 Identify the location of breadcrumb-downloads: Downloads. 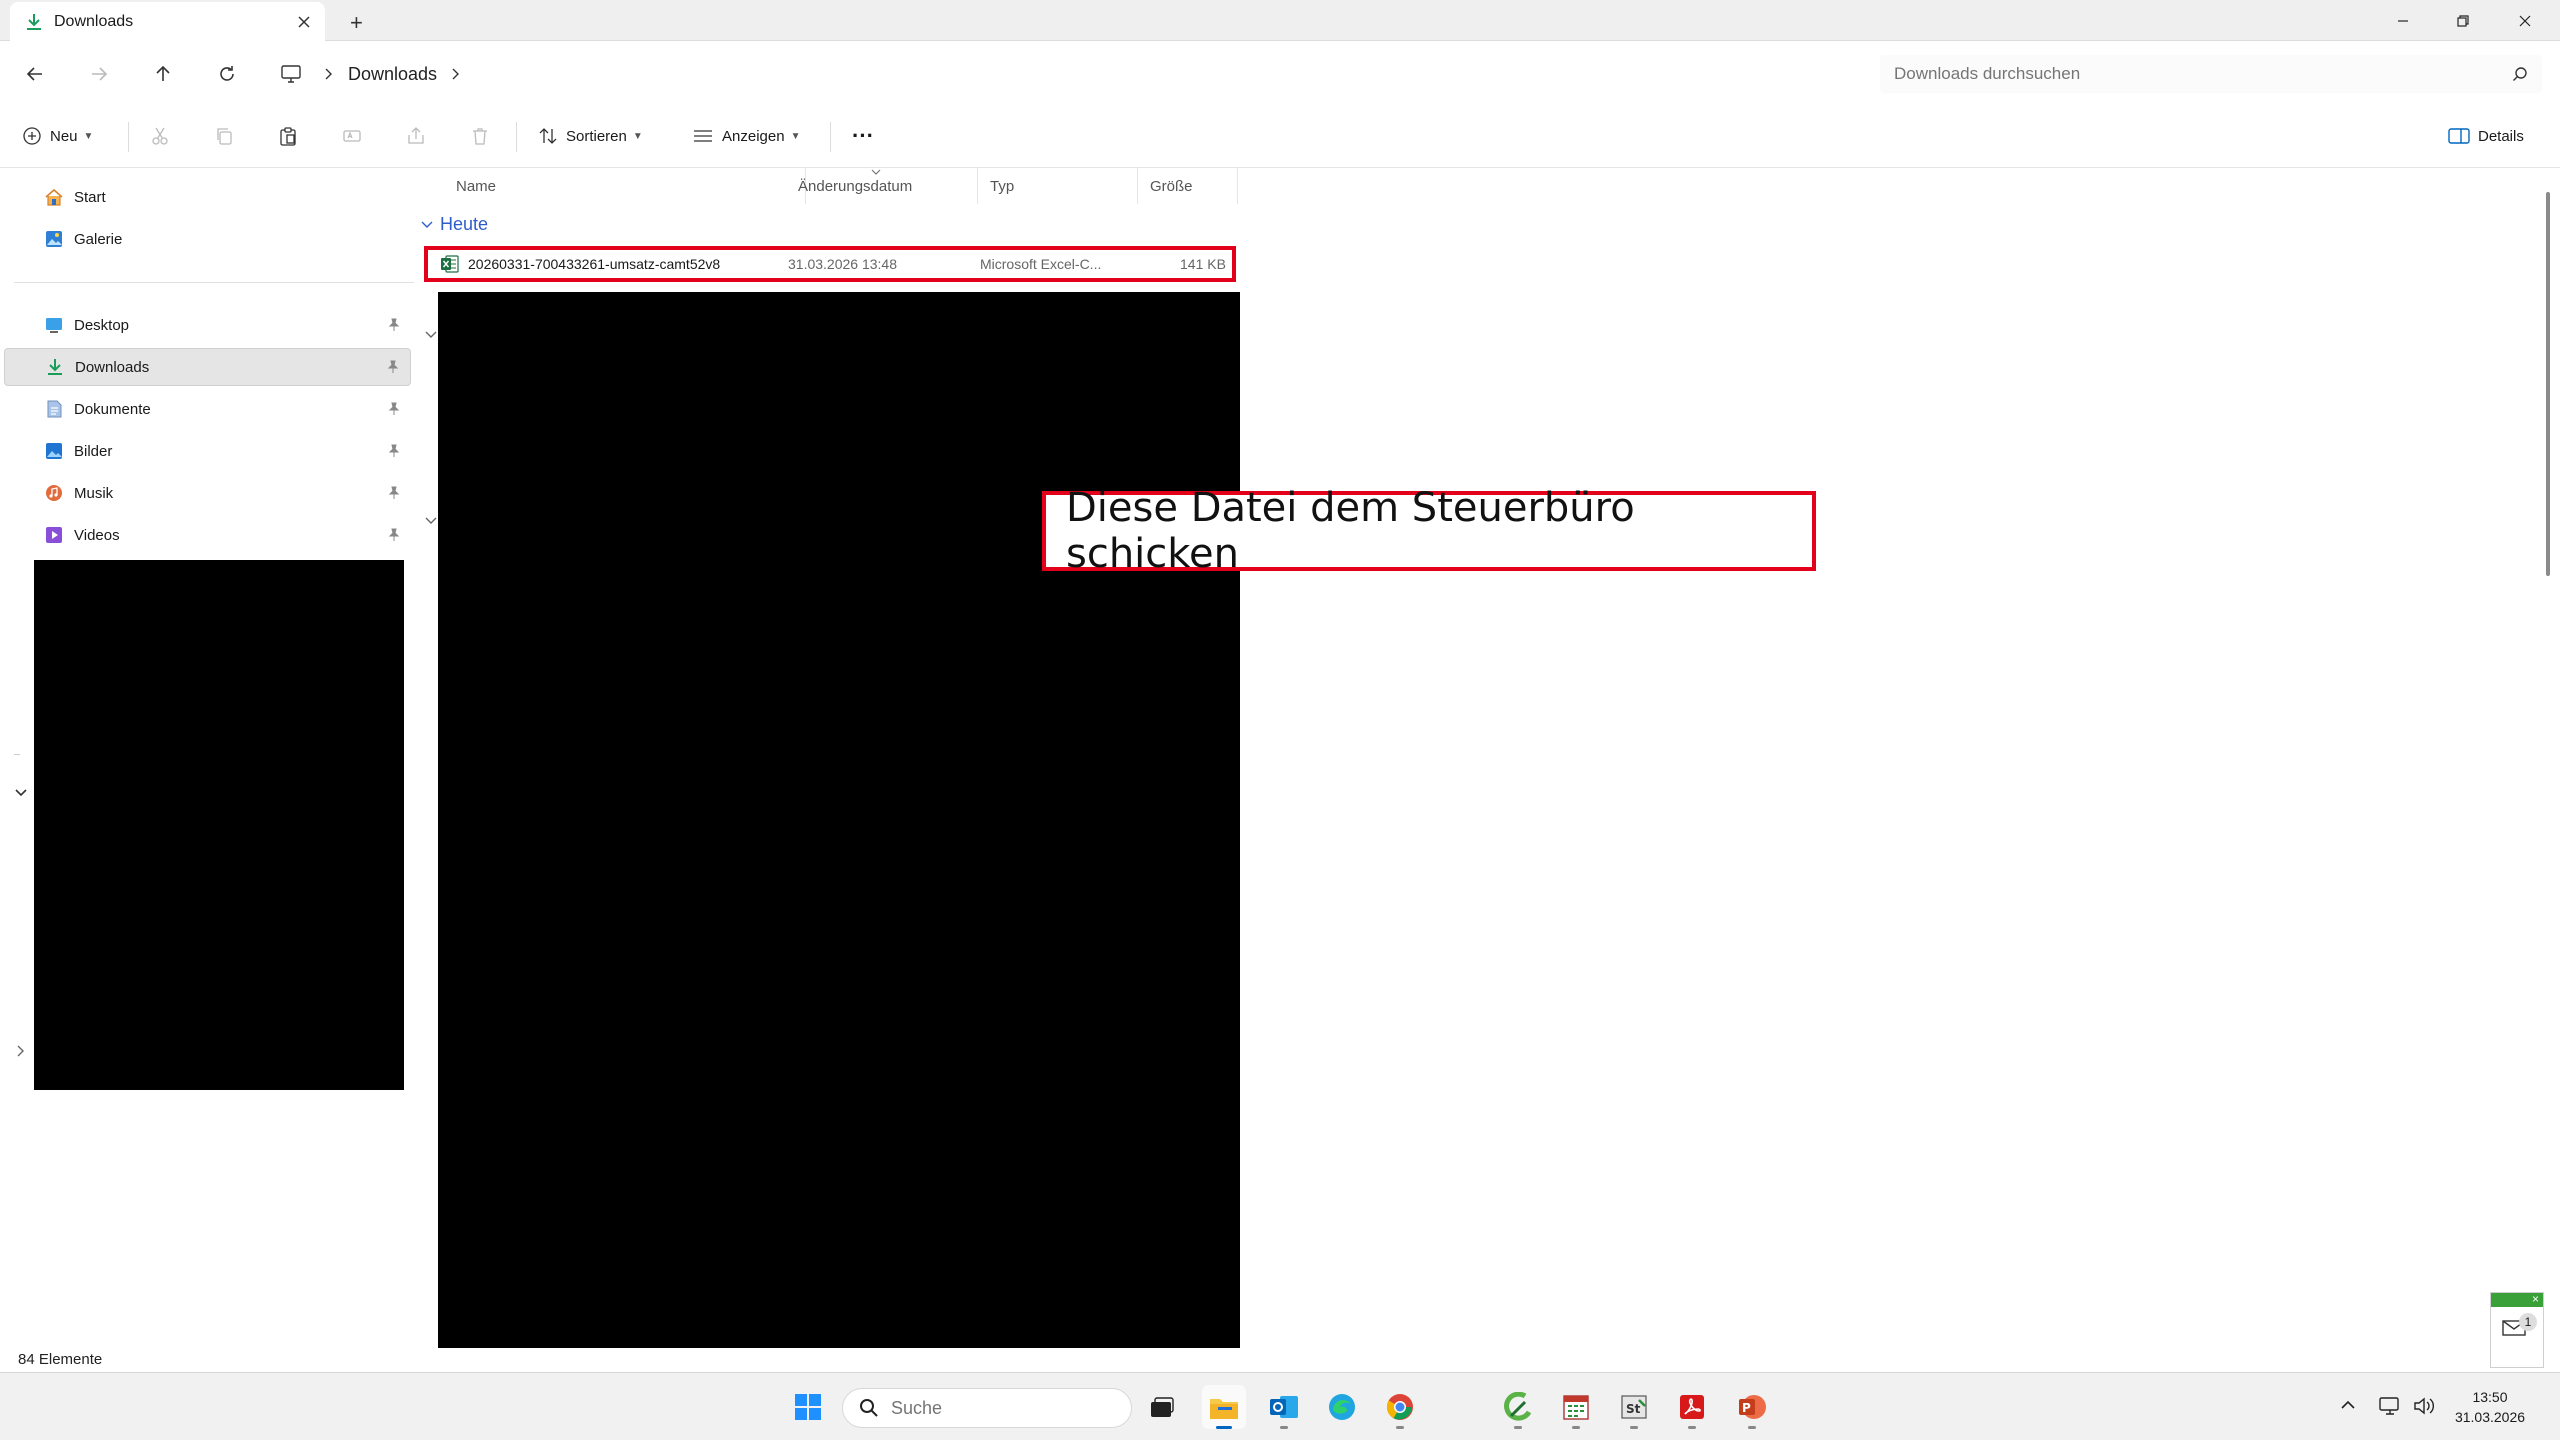
(392, 74).